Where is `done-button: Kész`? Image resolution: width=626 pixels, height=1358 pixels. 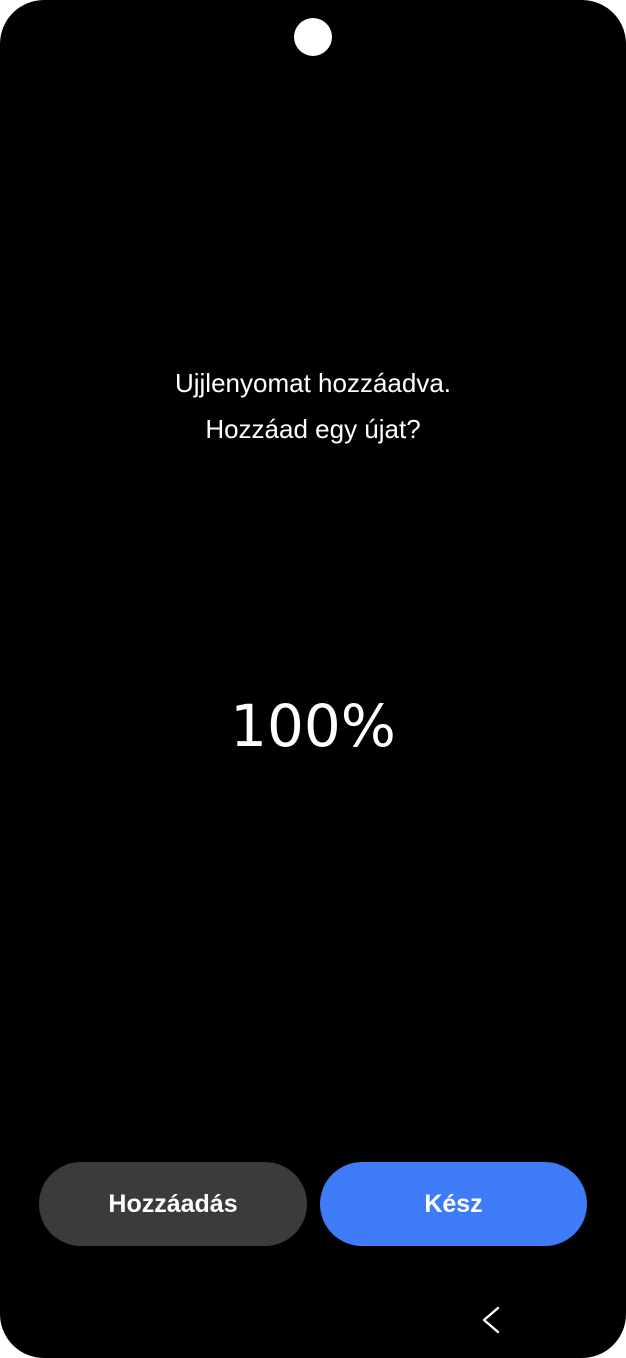
done-button: Kész is located at coordinates (453, 1204).